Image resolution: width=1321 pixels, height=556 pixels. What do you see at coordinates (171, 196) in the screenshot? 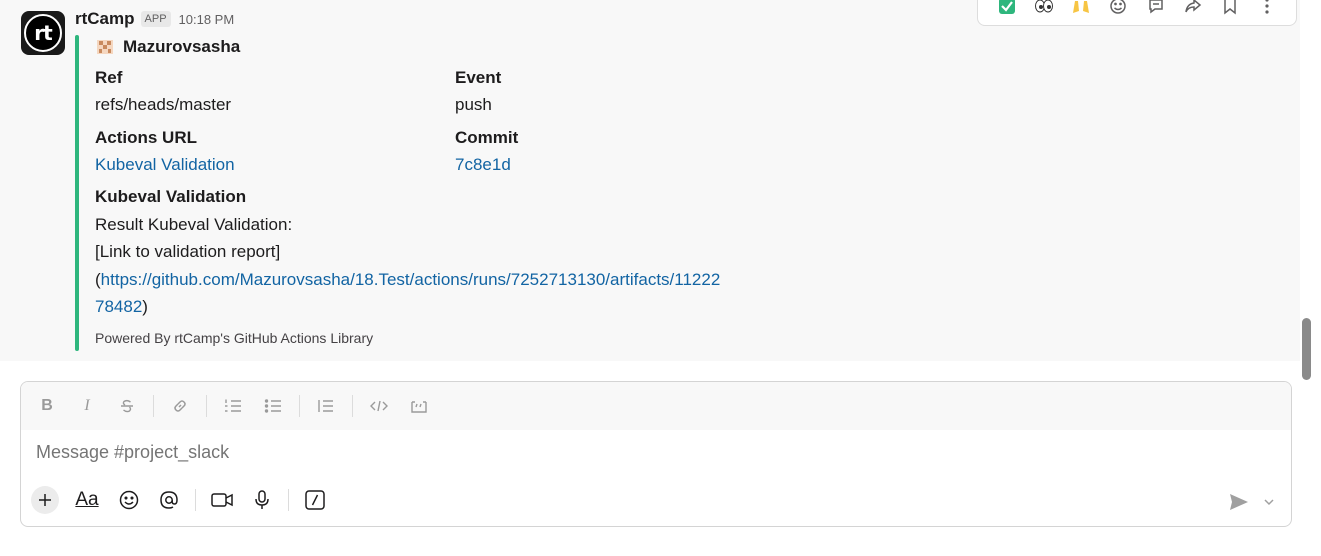
I see `section-title: Kubeval Validation` at bounding box center [171, 196].